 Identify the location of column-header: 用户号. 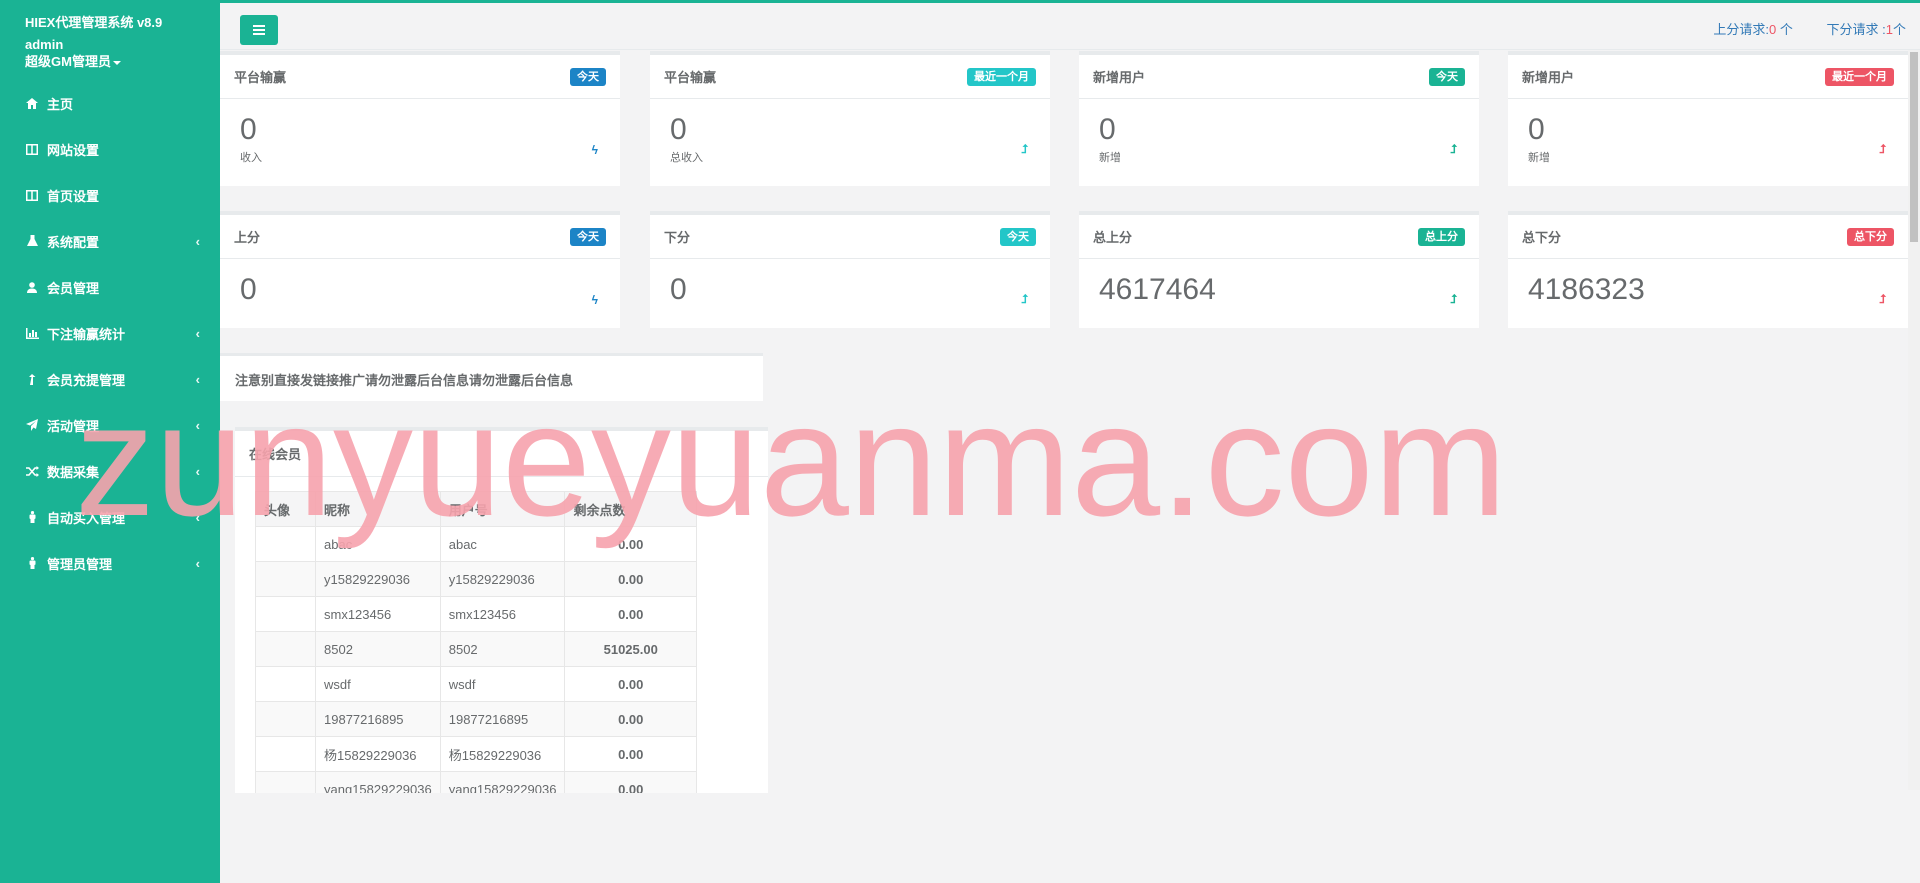
(502, 509).